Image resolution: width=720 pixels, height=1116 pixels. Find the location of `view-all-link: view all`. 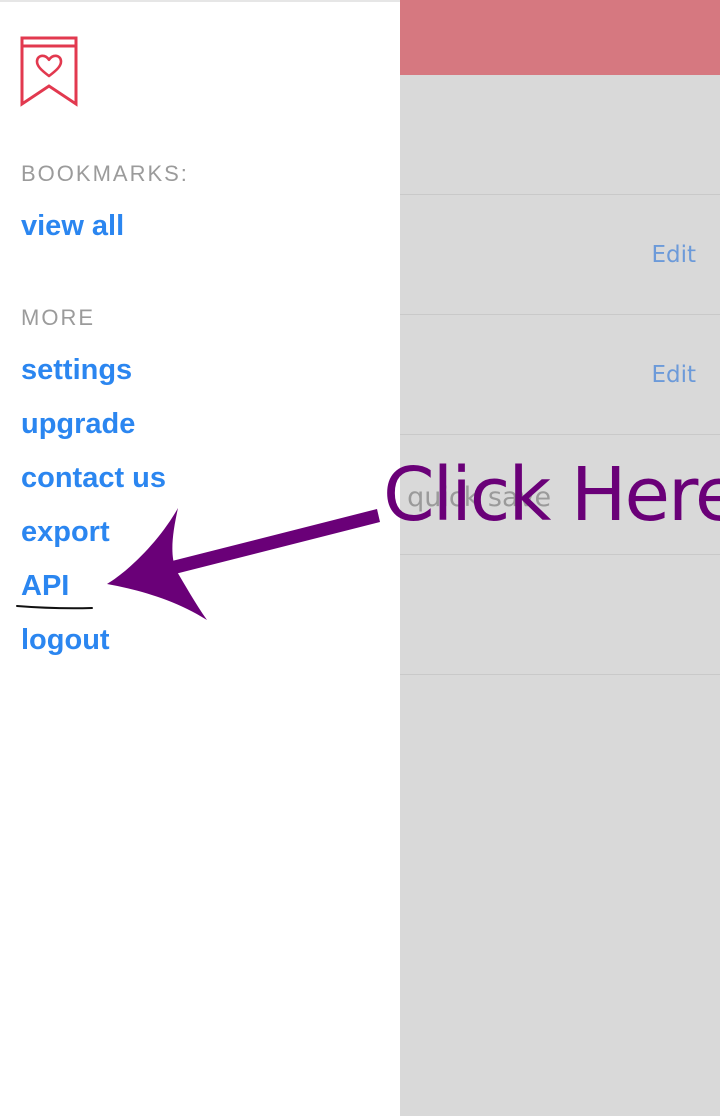

view-all-link: view all is located at coordinates (72, 226).